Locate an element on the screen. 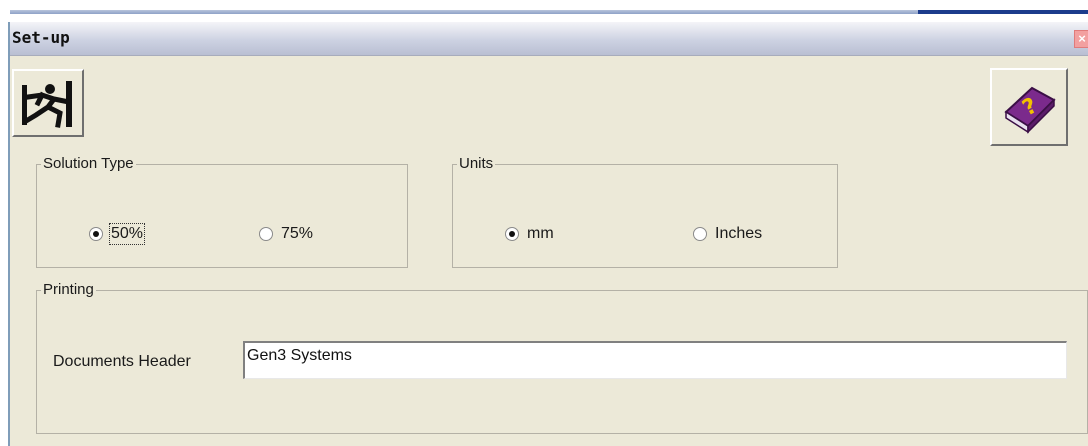 The width and height of the screenshot is (1088, 446). units-inches-label: Inches is located at coordinates (739, 233).